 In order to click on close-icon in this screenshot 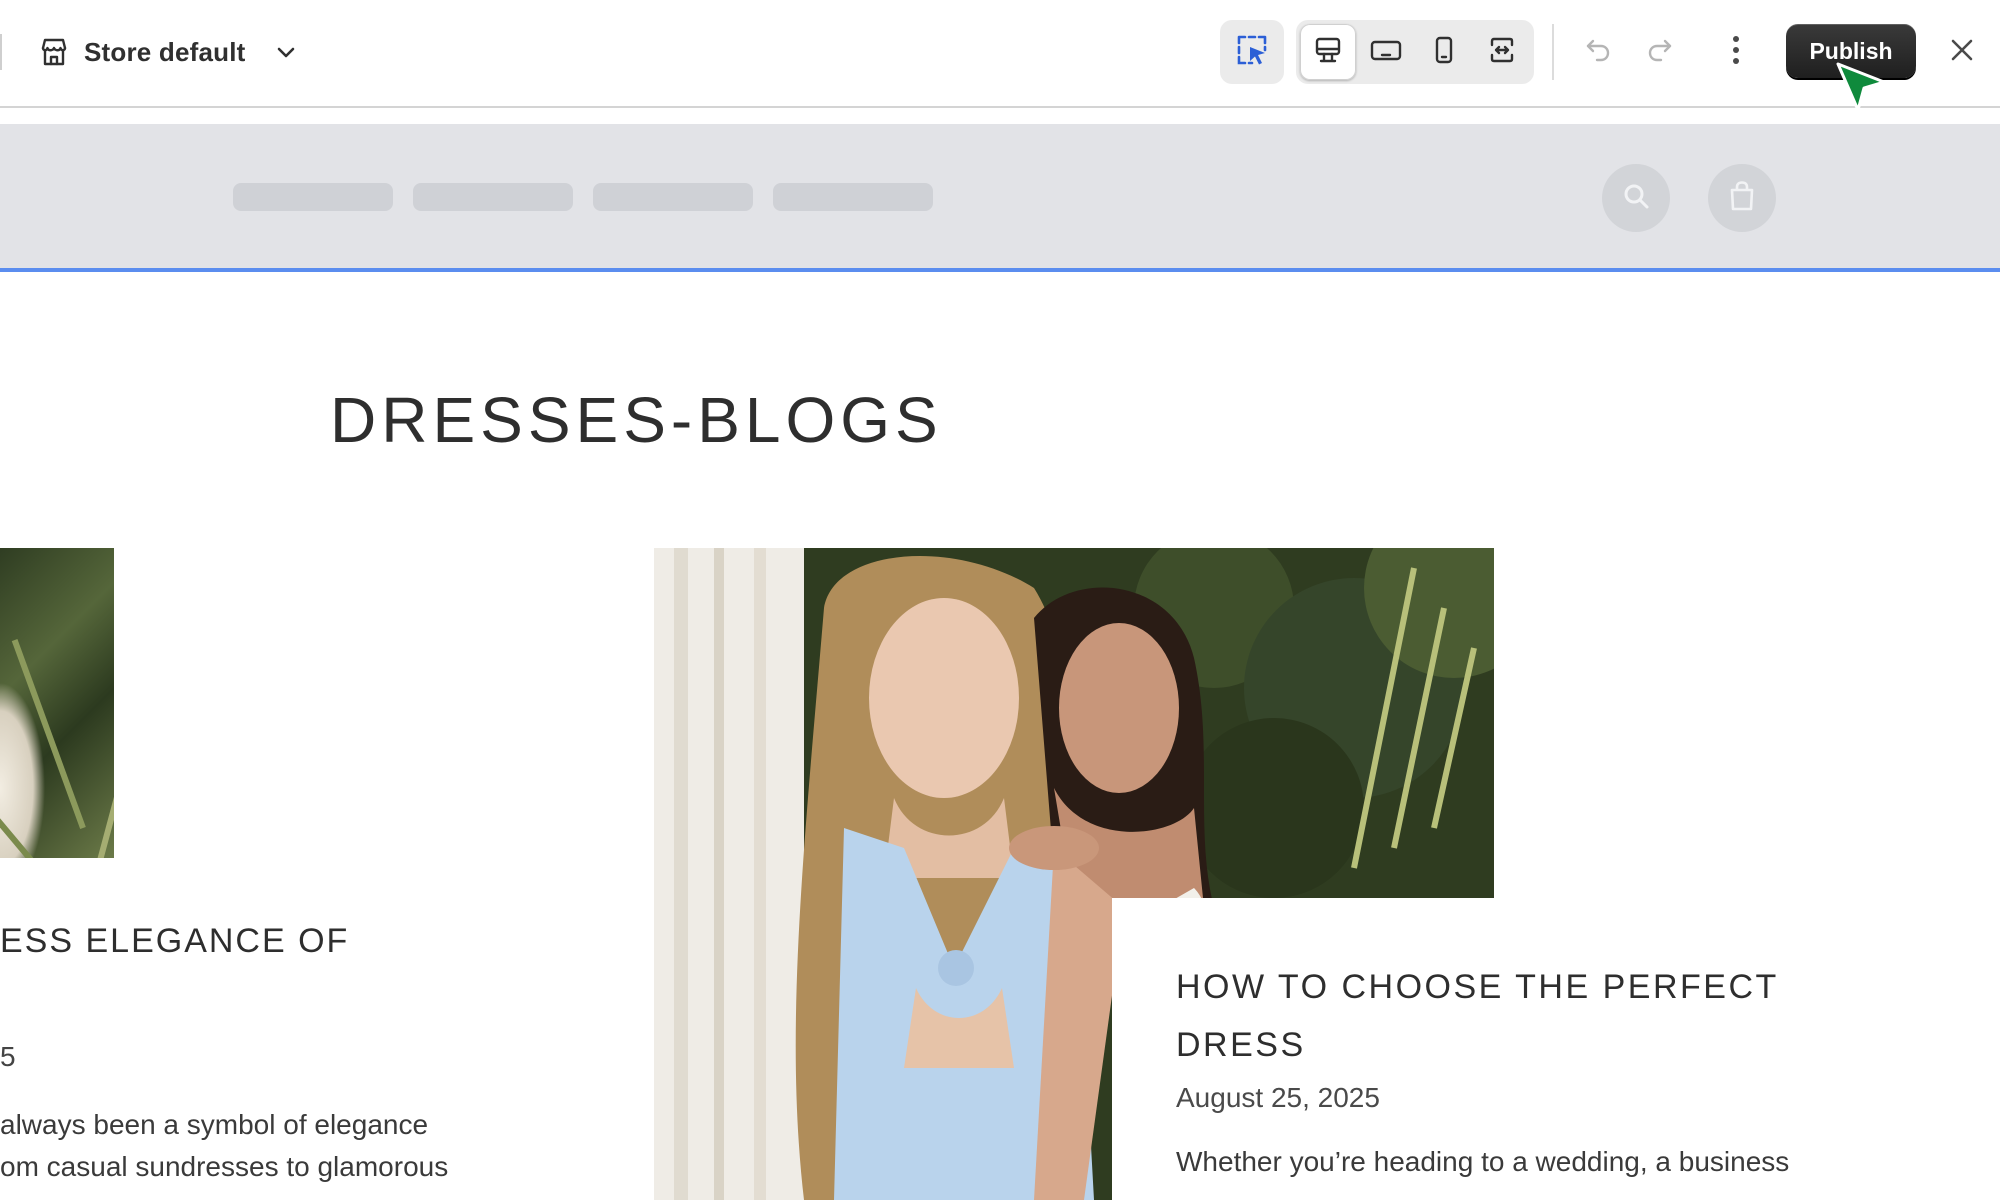, I will do `click(1962, 52)`.